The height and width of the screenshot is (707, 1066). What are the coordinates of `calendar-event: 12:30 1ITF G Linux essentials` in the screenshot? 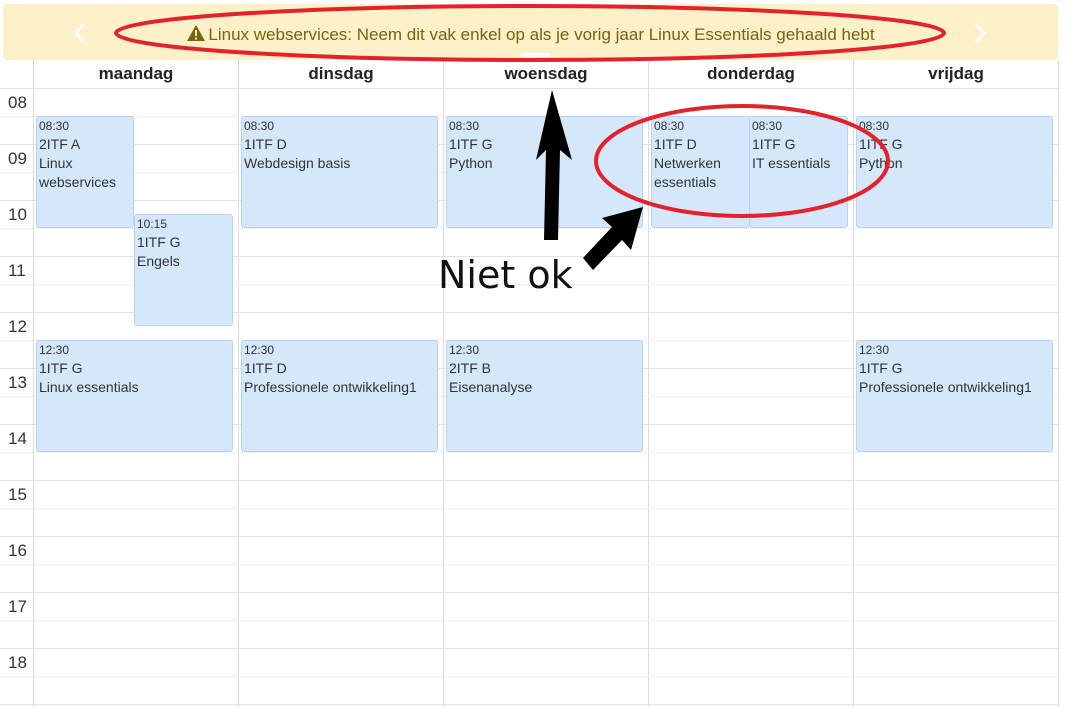 It's located at (134, 396).